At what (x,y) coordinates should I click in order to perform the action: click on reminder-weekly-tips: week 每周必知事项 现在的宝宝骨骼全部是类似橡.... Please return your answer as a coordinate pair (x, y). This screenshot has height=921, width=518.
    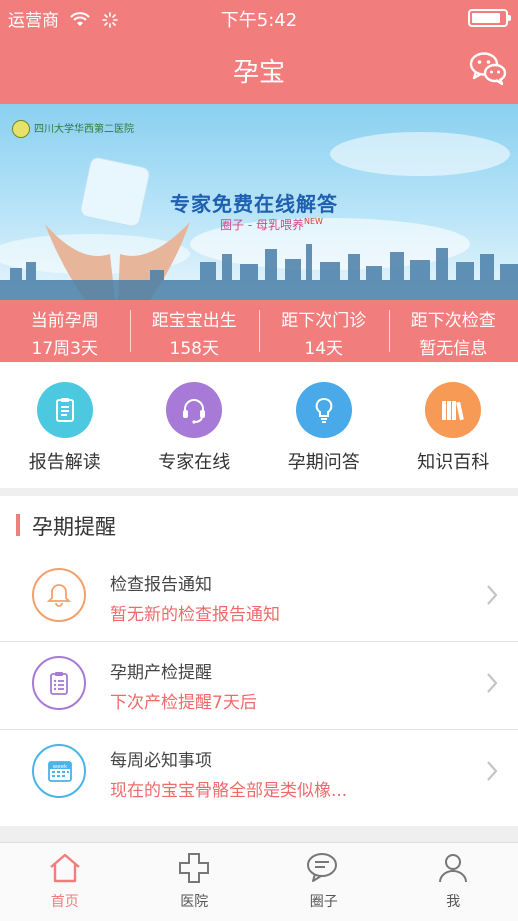
    Looking at the image, I should click on (259, 774).